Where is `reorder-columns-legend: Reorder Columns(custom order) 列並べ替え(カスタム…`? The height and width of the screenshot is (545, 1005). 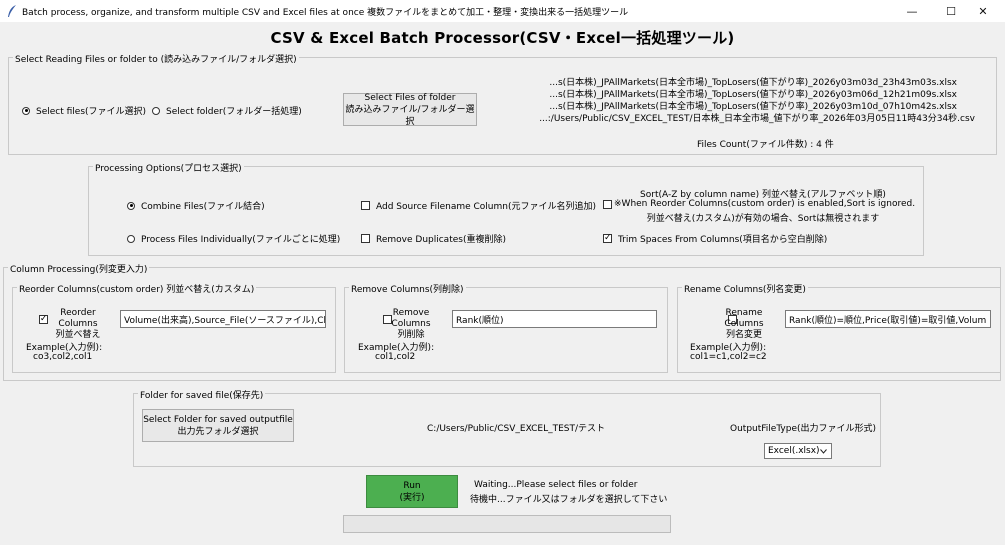
reorder-columns-legend: Reorder Columns(custom order) 列並べ替え(カスタム… is located at coordinates (137, 288).